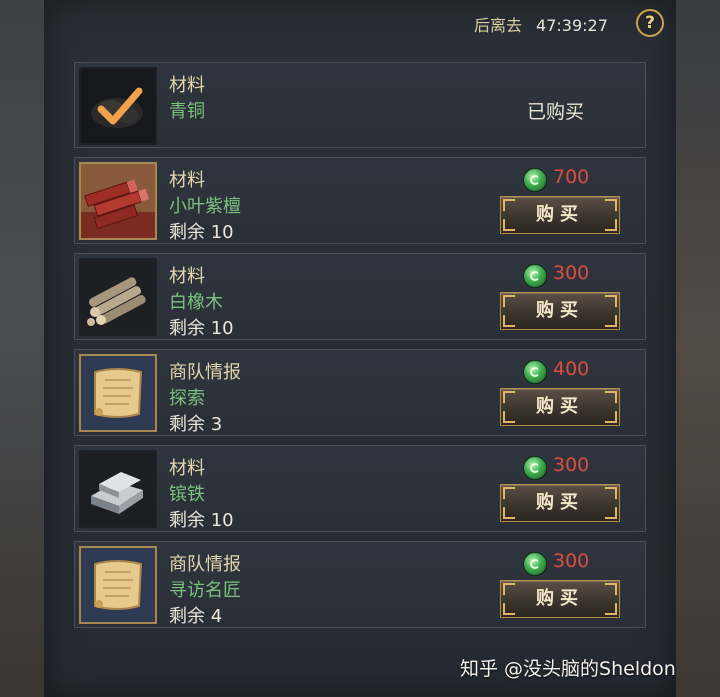 This screenshot has height=697, width=720. Describe the element at coordinates (205, 206) in the screenshot. I see `item-name: 小叶紫檀` at that location.